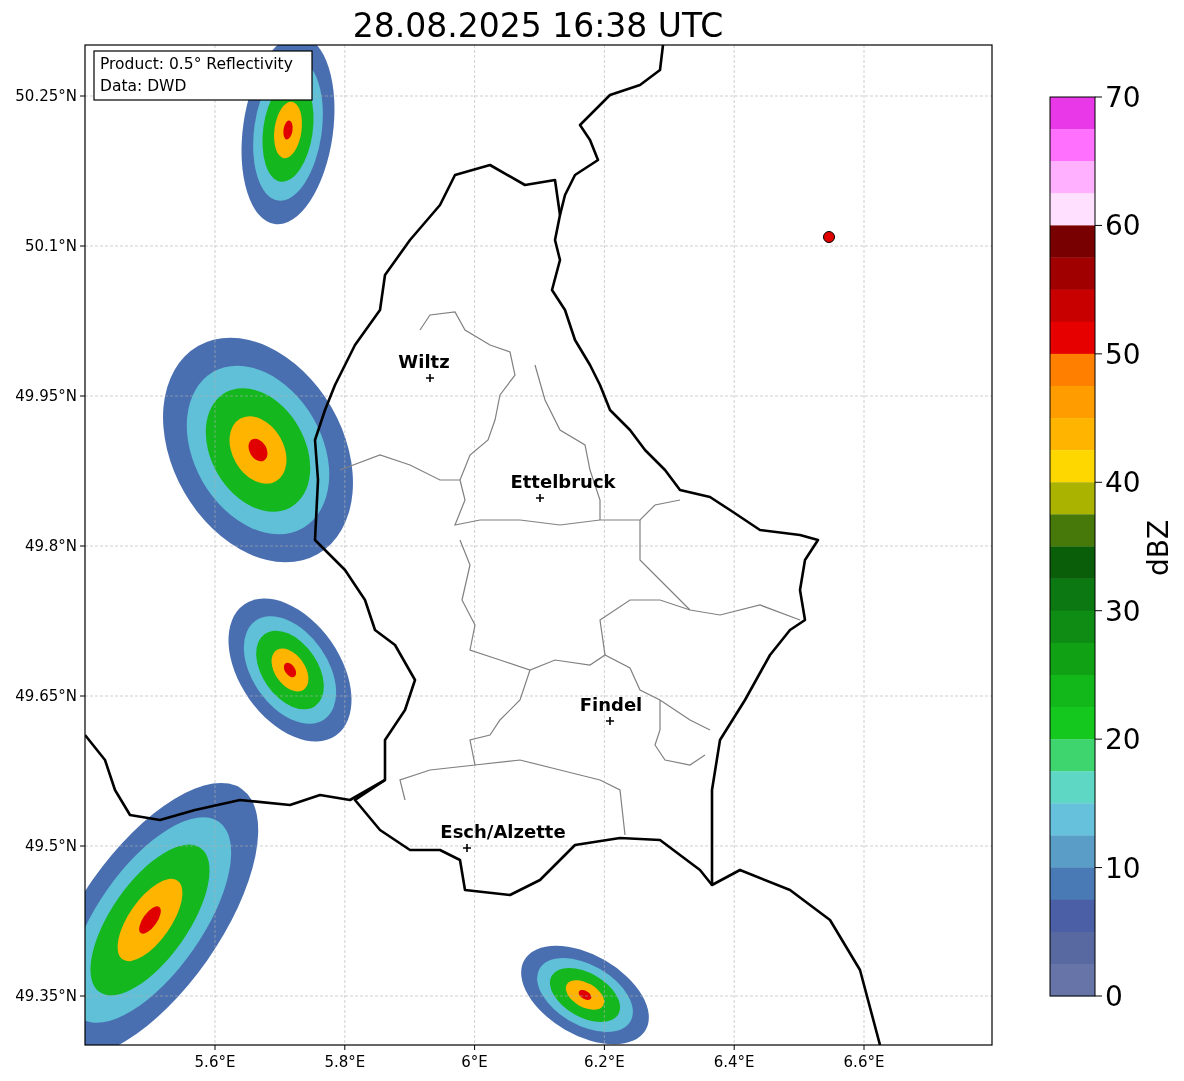 The height and width of the screenshot is (1081, 1184). What do you see at coordinates (864, 1062) in the screenshot?
I see `longitude-label: 6.6°E` at bounding box center [864, 1062].